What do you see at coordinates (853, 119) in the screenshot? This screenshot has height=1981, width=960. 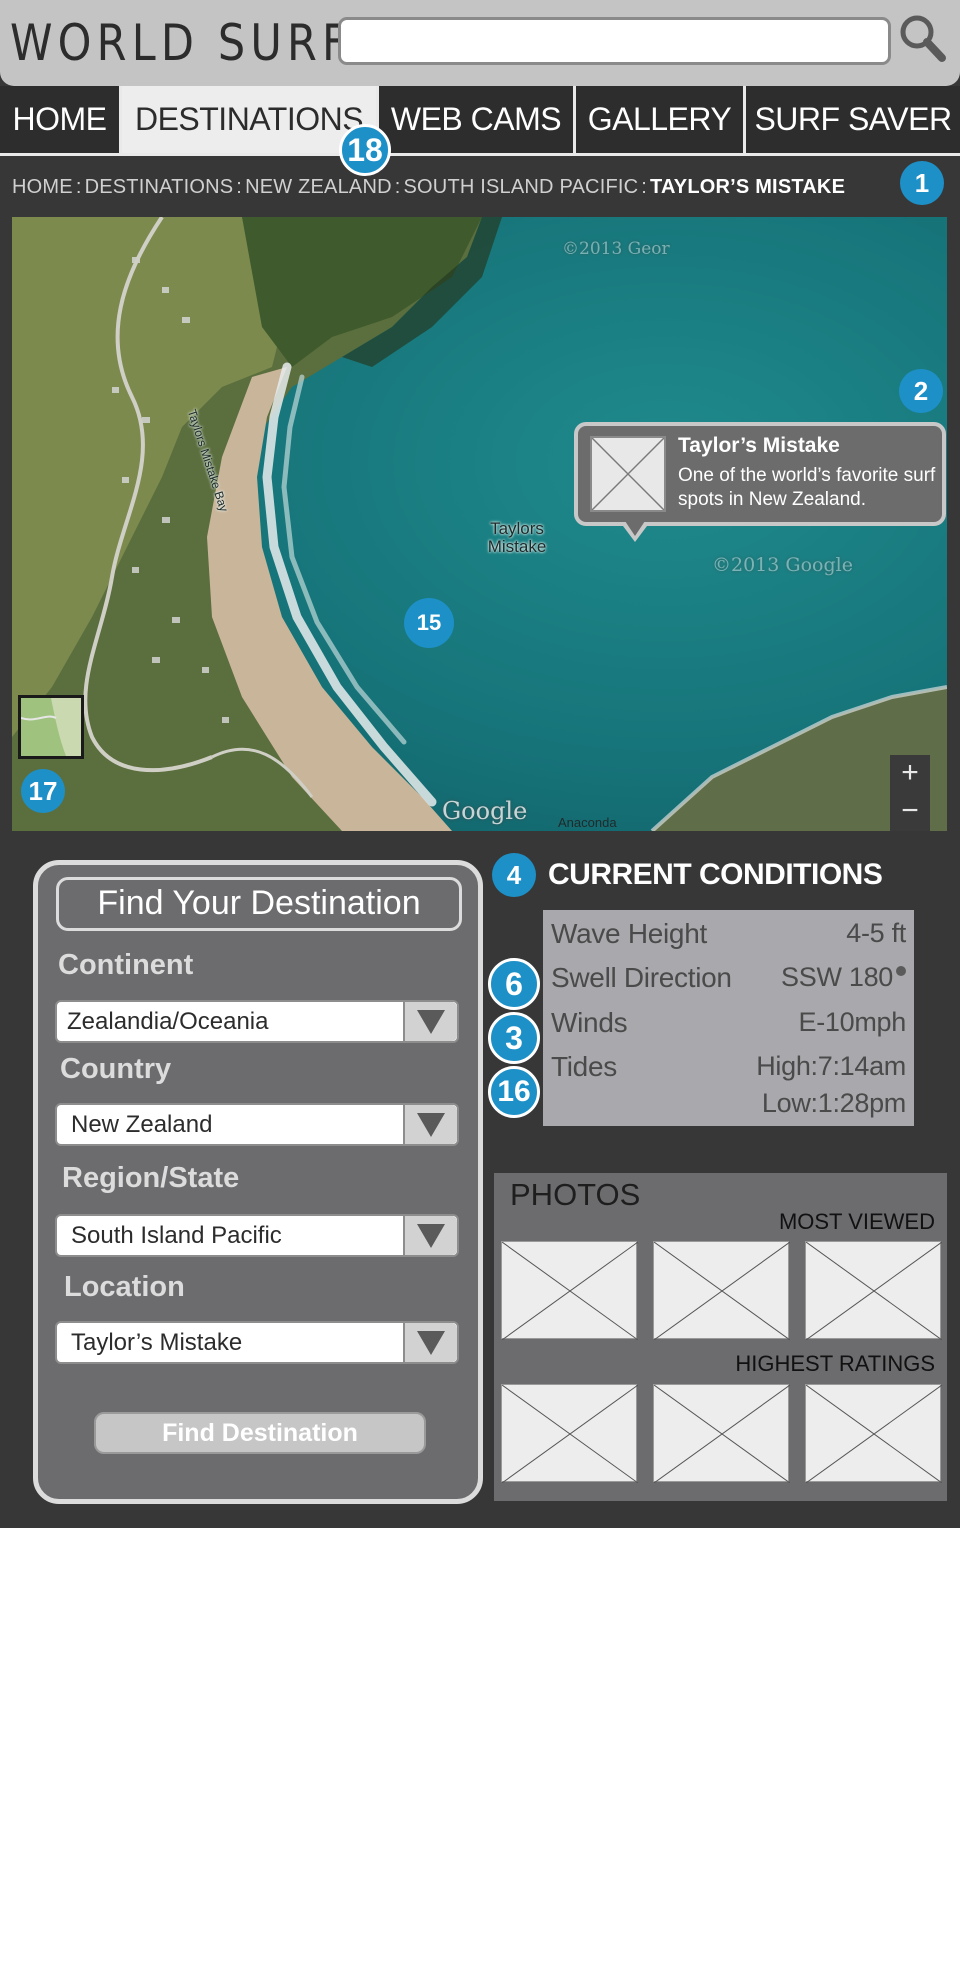 I see `nav-tab-surf-saver: SURF SAVER` at bounding box center [853, 119].